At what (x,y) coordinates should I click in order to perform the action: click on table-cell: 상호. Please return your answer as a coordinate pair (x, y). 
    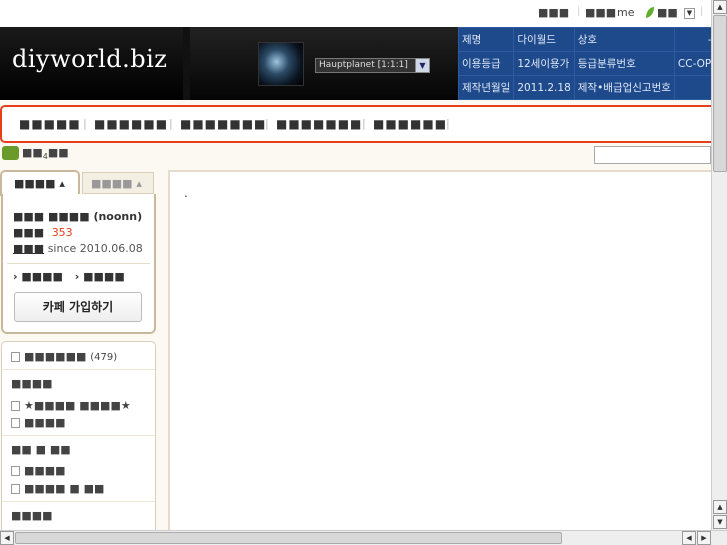
    Looking at the image, I should click on (624, 39).